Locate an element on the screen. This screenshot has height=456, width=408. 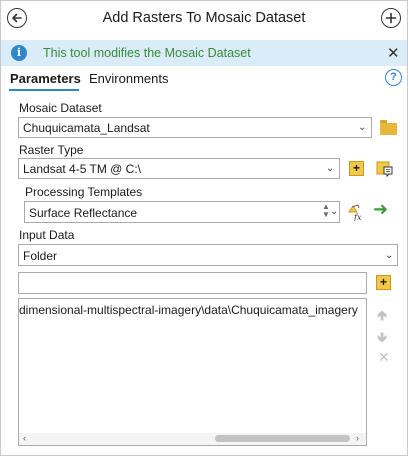
processing-templates-value: Surface Reflectance is located at coordinates (83, 213).